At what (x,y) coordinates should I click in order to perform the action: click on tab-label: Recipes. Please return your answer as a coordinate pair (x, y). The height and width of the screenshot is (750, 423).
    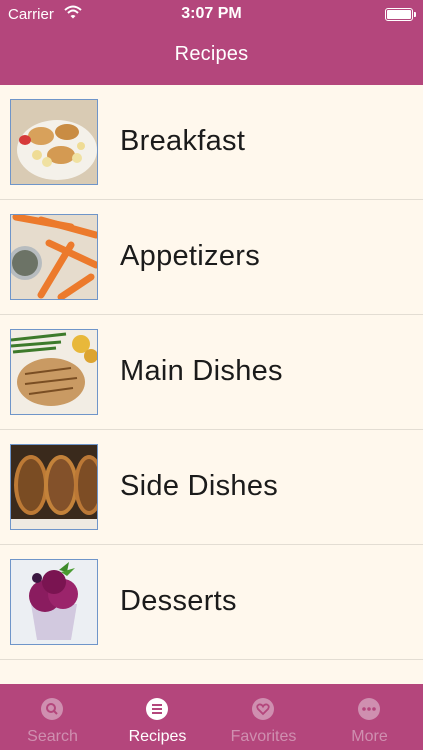
    Looking at the image, I should click on (157, 736).